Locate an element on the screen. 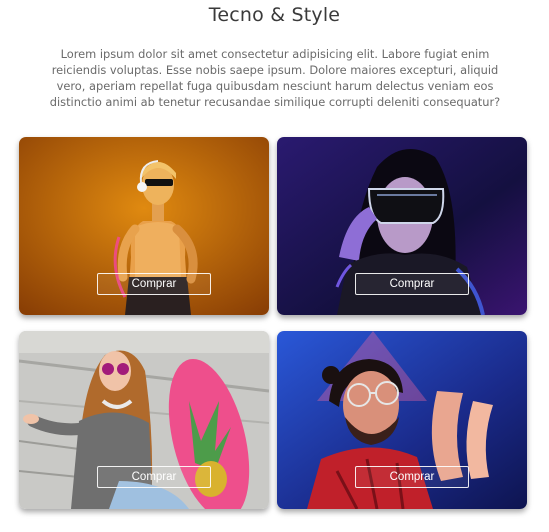  buy-button-3: Comprar is located at coordinates (154, 477).